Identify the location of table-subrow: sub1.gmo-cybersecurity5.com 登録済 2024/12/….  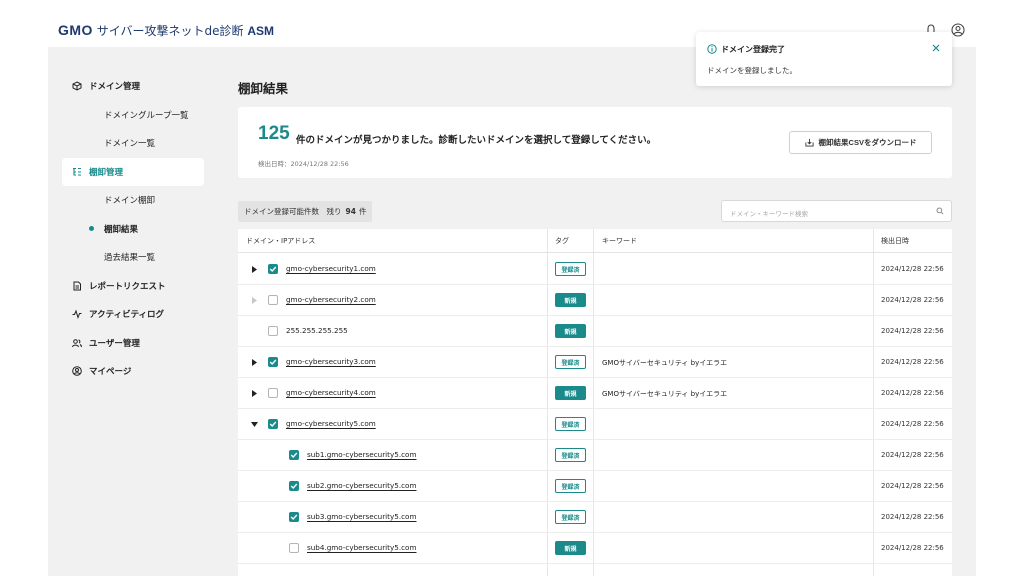
(595, 455).